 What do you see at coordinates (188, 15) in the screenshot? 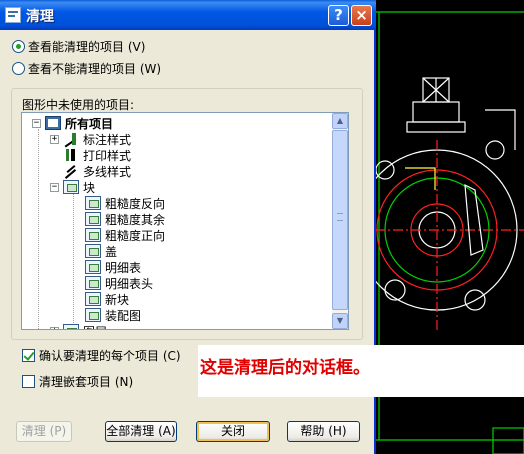
I see `title-bar: 清理 ? ×` at bounding box center [188, 15].